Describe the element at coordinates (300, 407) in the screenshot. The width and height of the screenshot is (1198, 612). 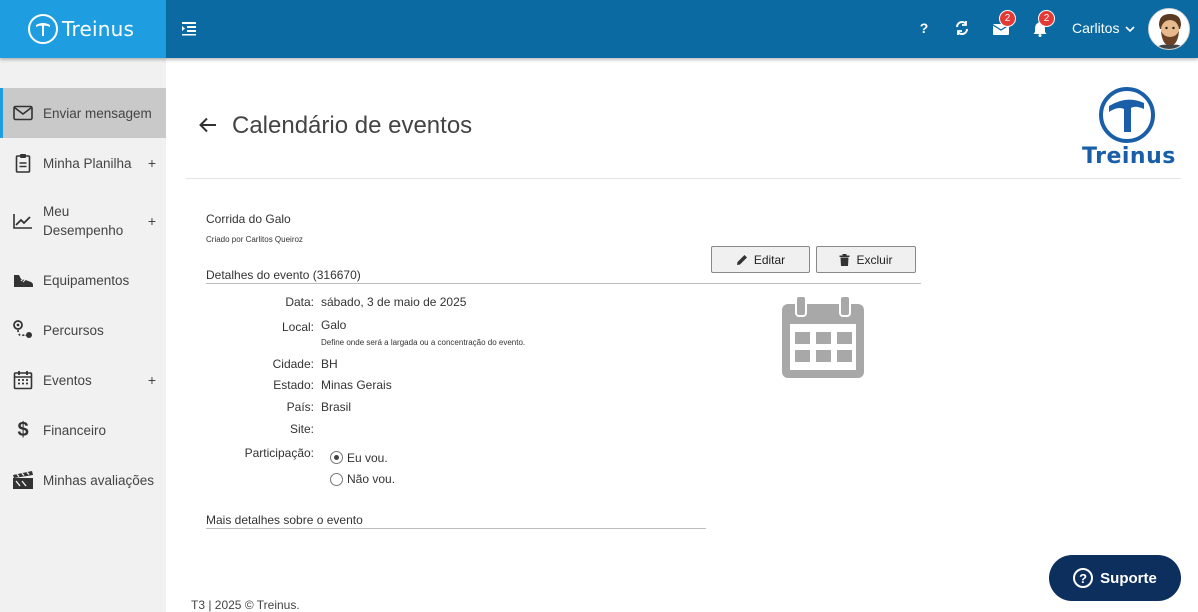
I see `country-label: País:` at that location.